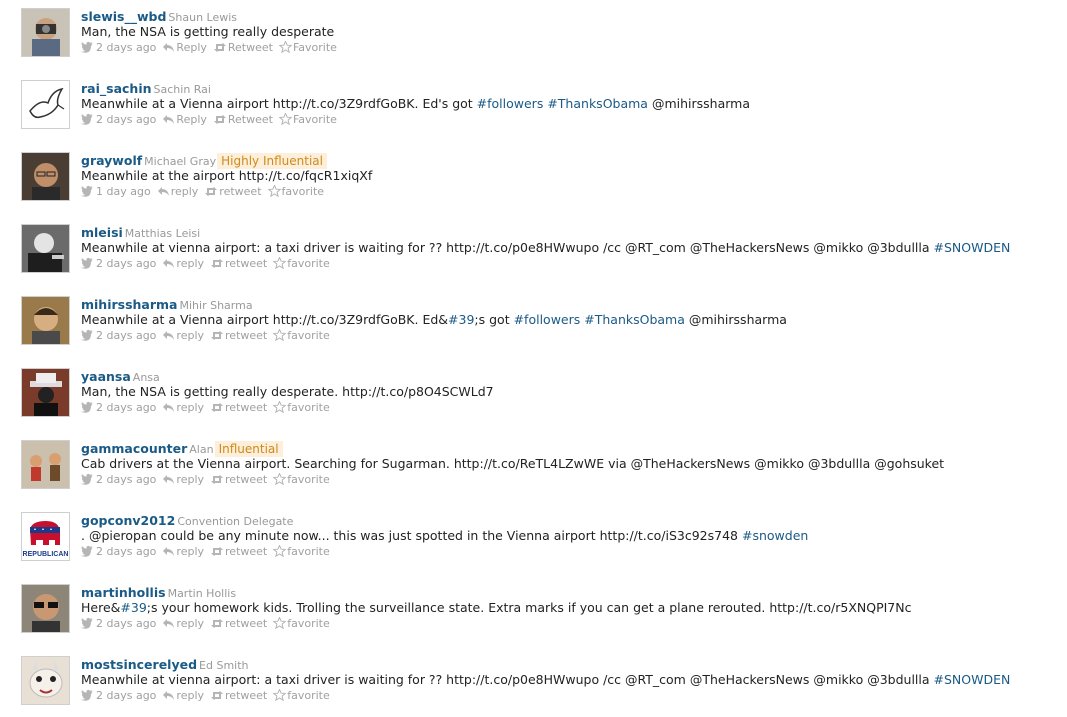  What do you see at coordinates (45, 536) in the screenshot?
I see `republican-elephant-avatar: REPUBLICAN` at bounding box center [45, 536].